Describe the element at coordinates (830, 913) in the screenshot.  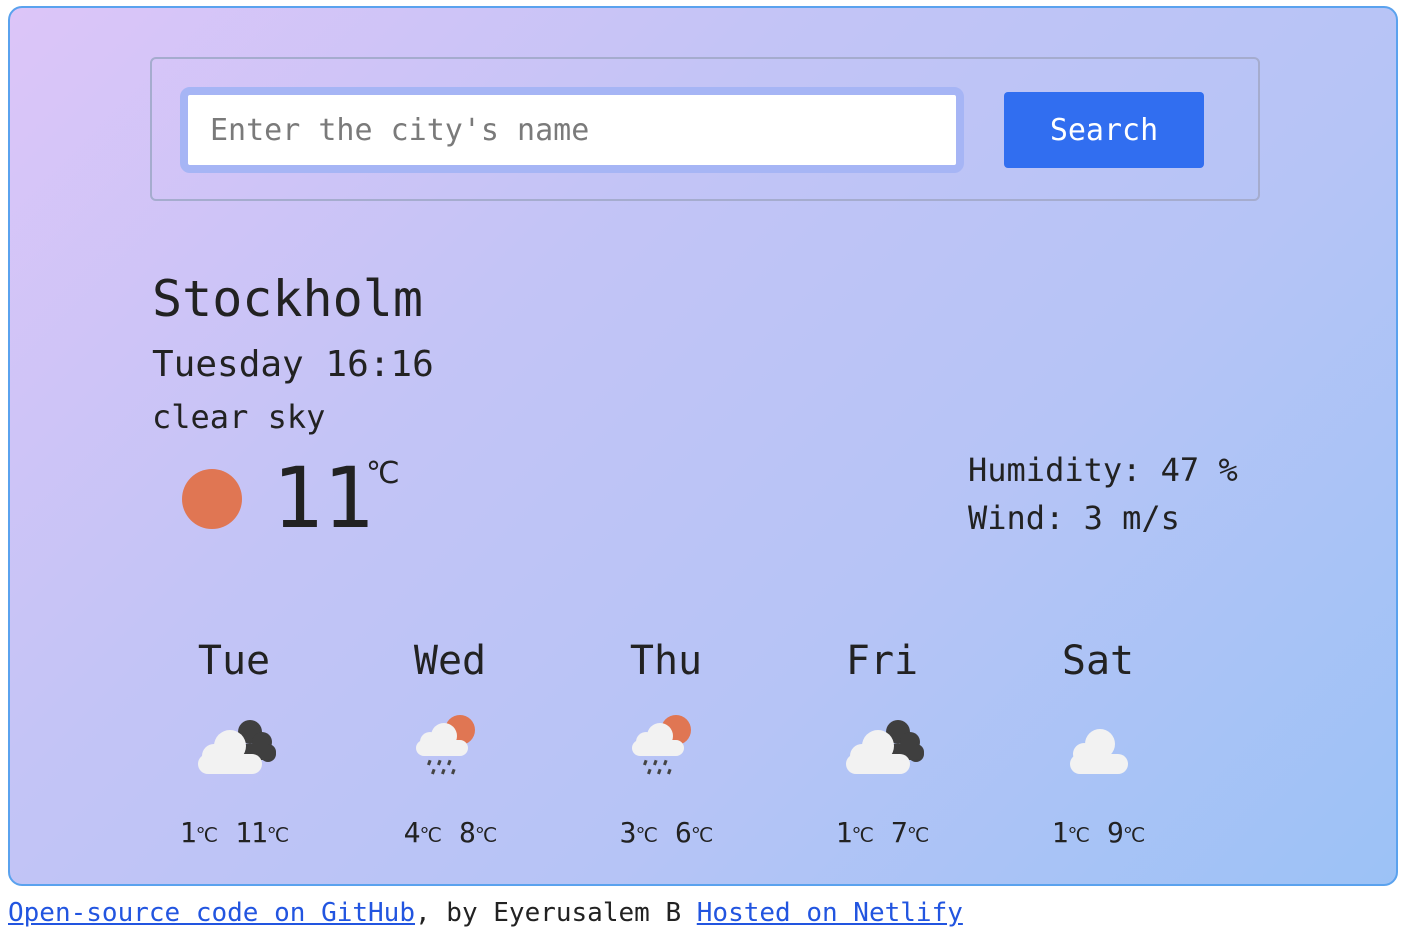
I see `netlify-link: Hosted on Netlify` at that location.